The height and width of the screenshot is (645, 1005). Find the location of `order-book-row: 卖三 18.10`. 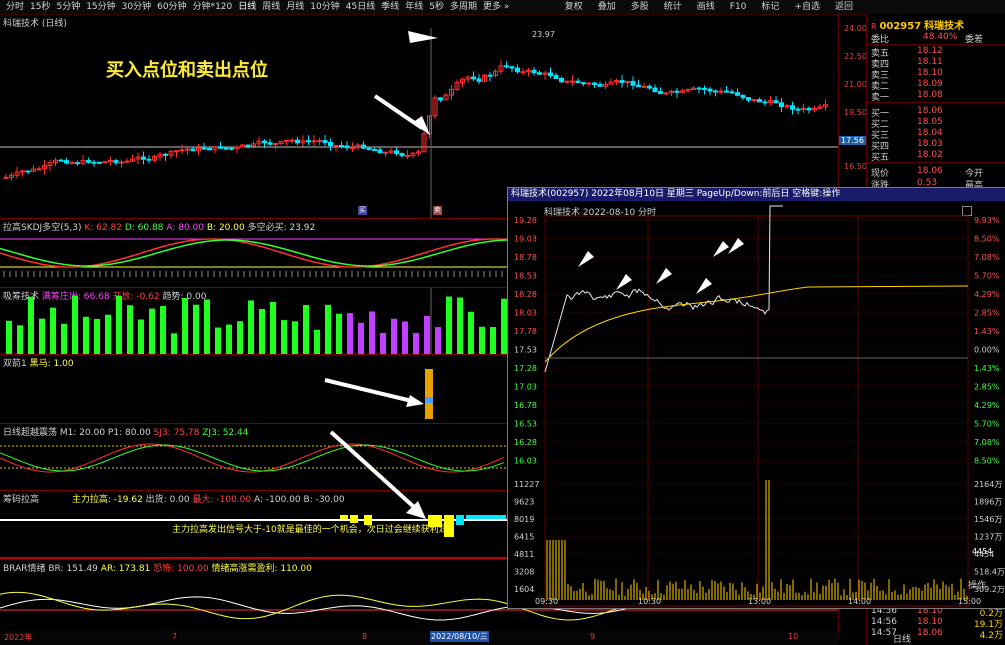

order-book-row: 卖三 18.10 is located at coordinates (937, 74).